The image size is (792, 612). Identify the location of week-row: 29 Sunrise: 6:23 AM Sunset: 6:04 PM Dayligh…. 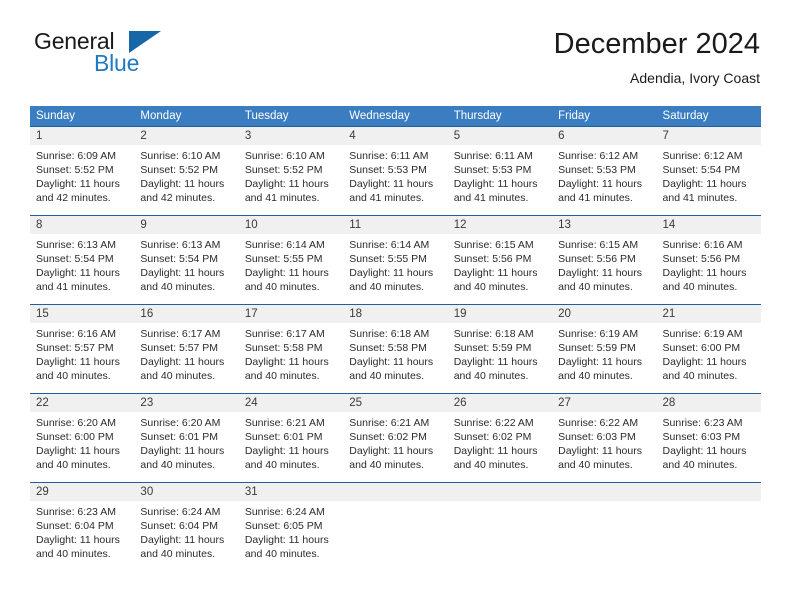
(395, 526).